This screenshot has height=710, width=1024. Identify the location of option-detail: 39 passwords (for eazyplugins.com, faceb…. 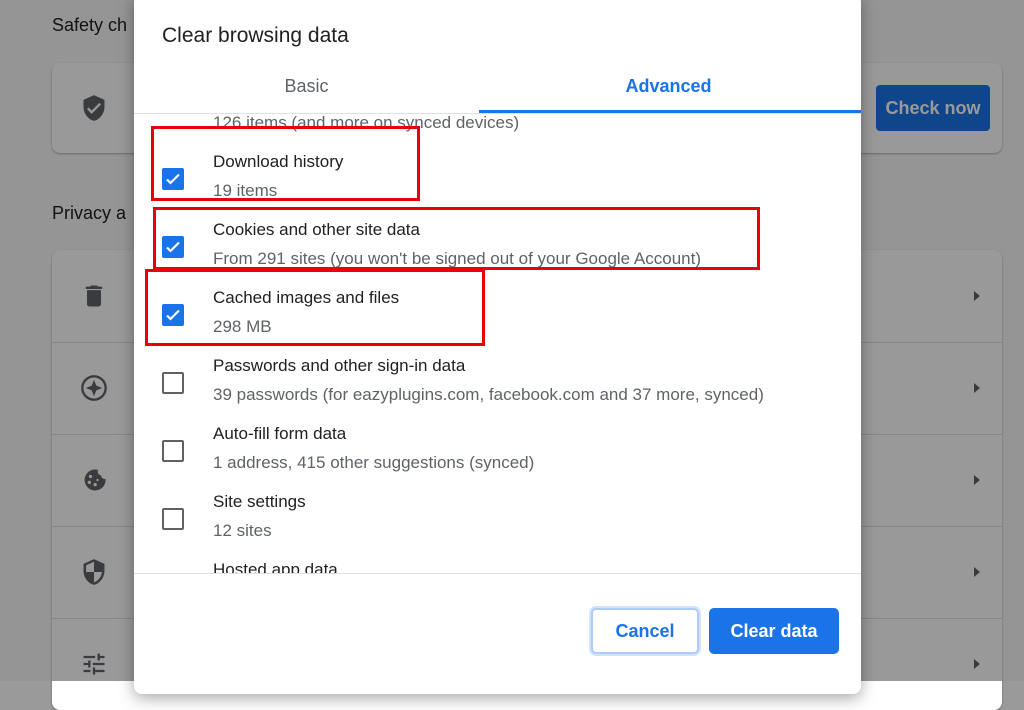
(488, 394).